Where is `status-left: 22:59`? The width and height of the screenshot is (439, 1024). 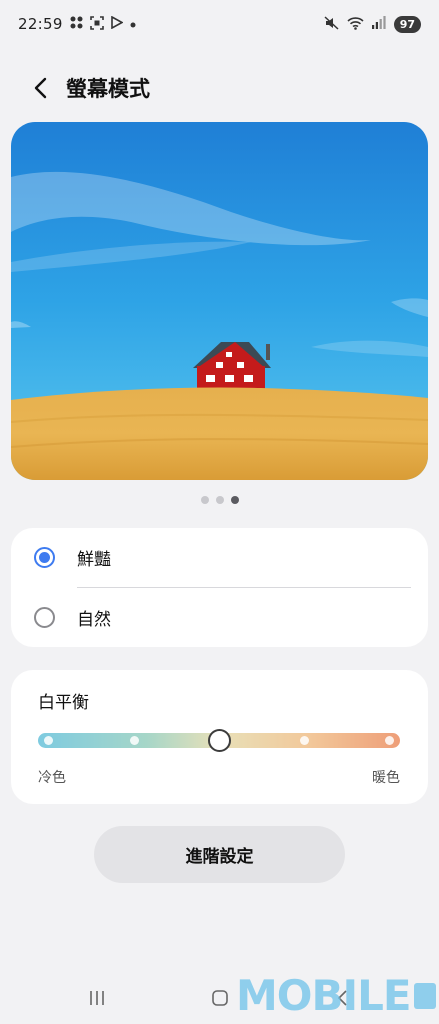
status-left: 22:59 is located at coordinates (77, 24).